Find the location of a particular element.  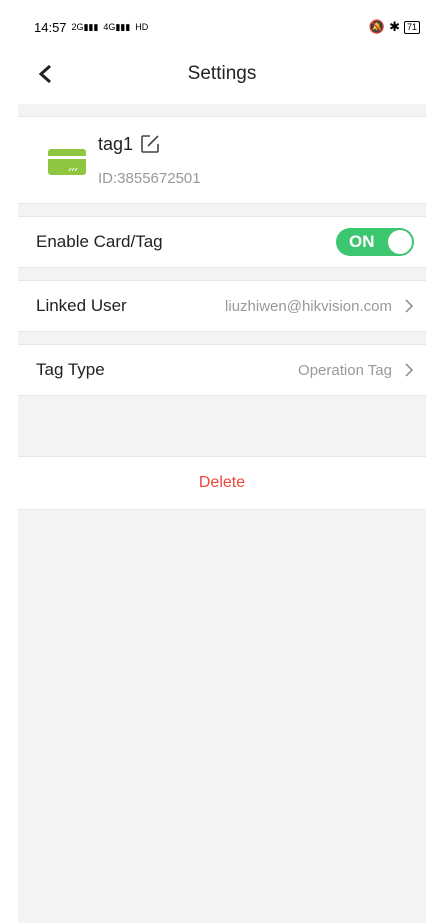

signal-icon: 2G▮▮▮ is located at coordinates (85, 26).